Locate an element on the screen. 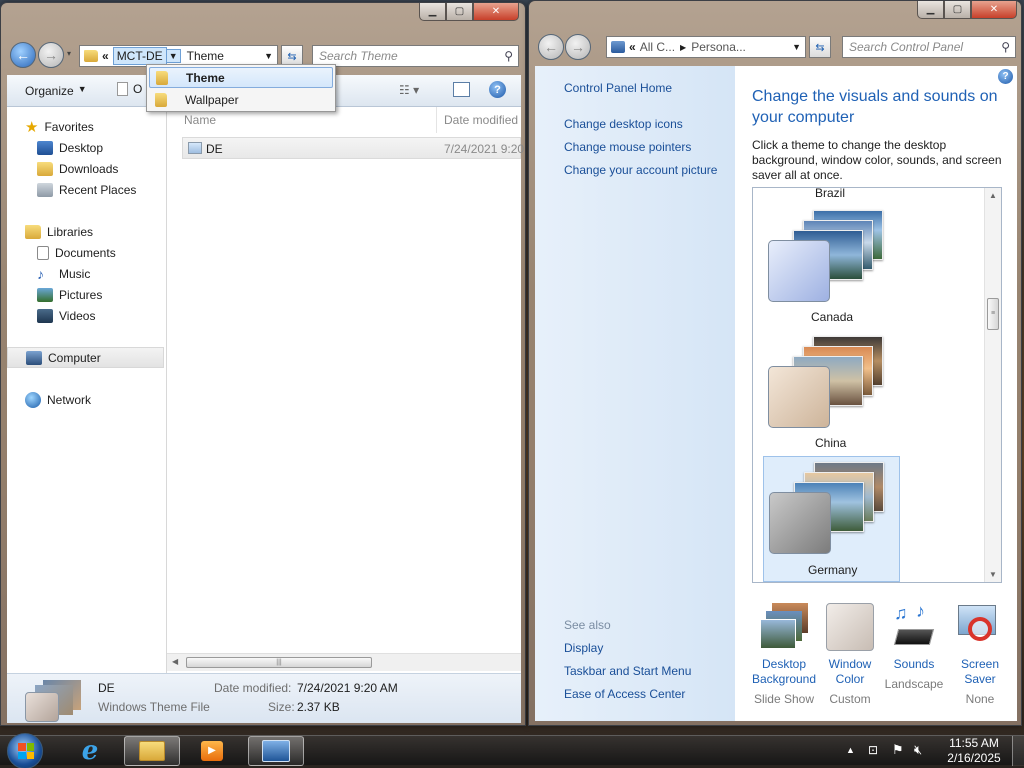 Image resolution: width=1024 pixels, height=768 pixels. theme-china: China is located at coordinates (833, 393).